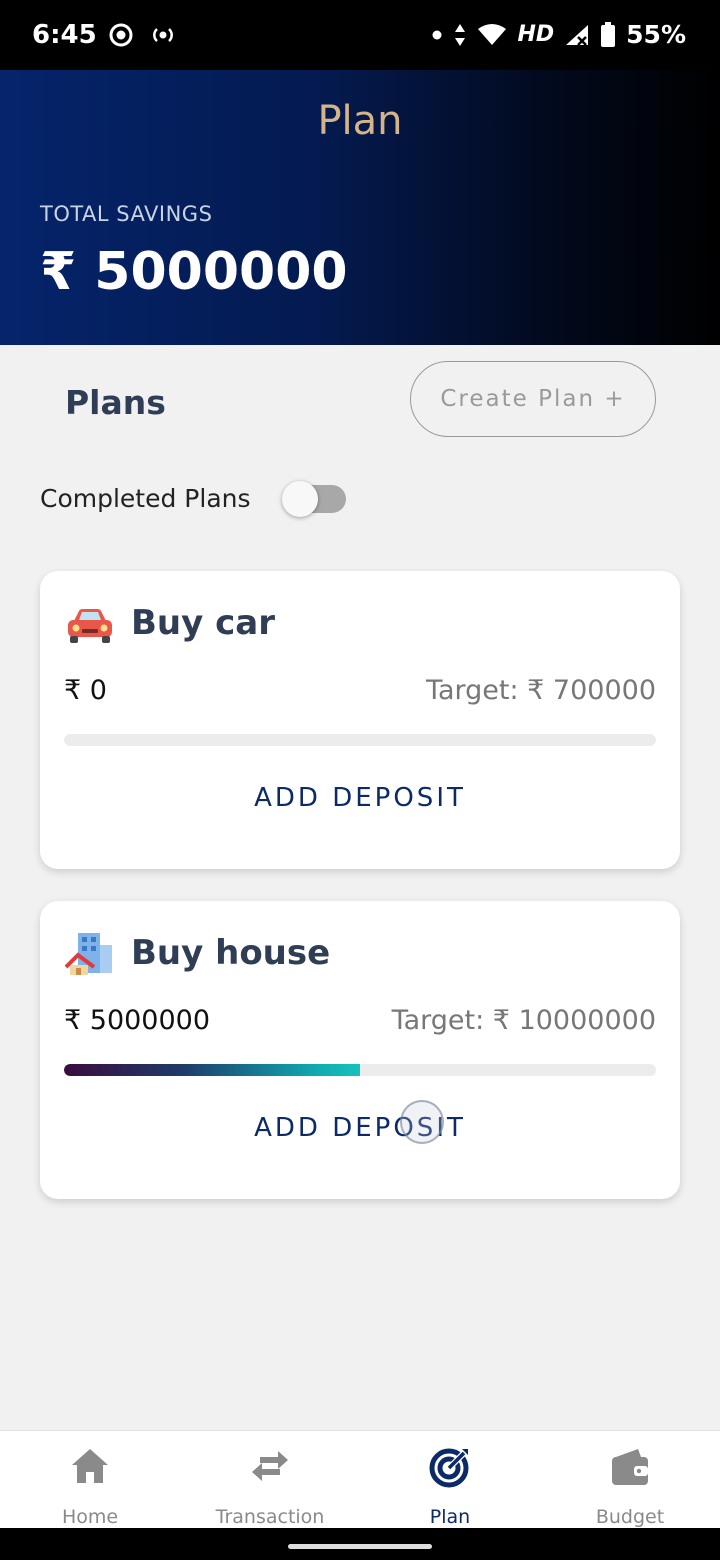  I want to click on plan-target: Target: ₹ 10000000, so click(523, 1020).